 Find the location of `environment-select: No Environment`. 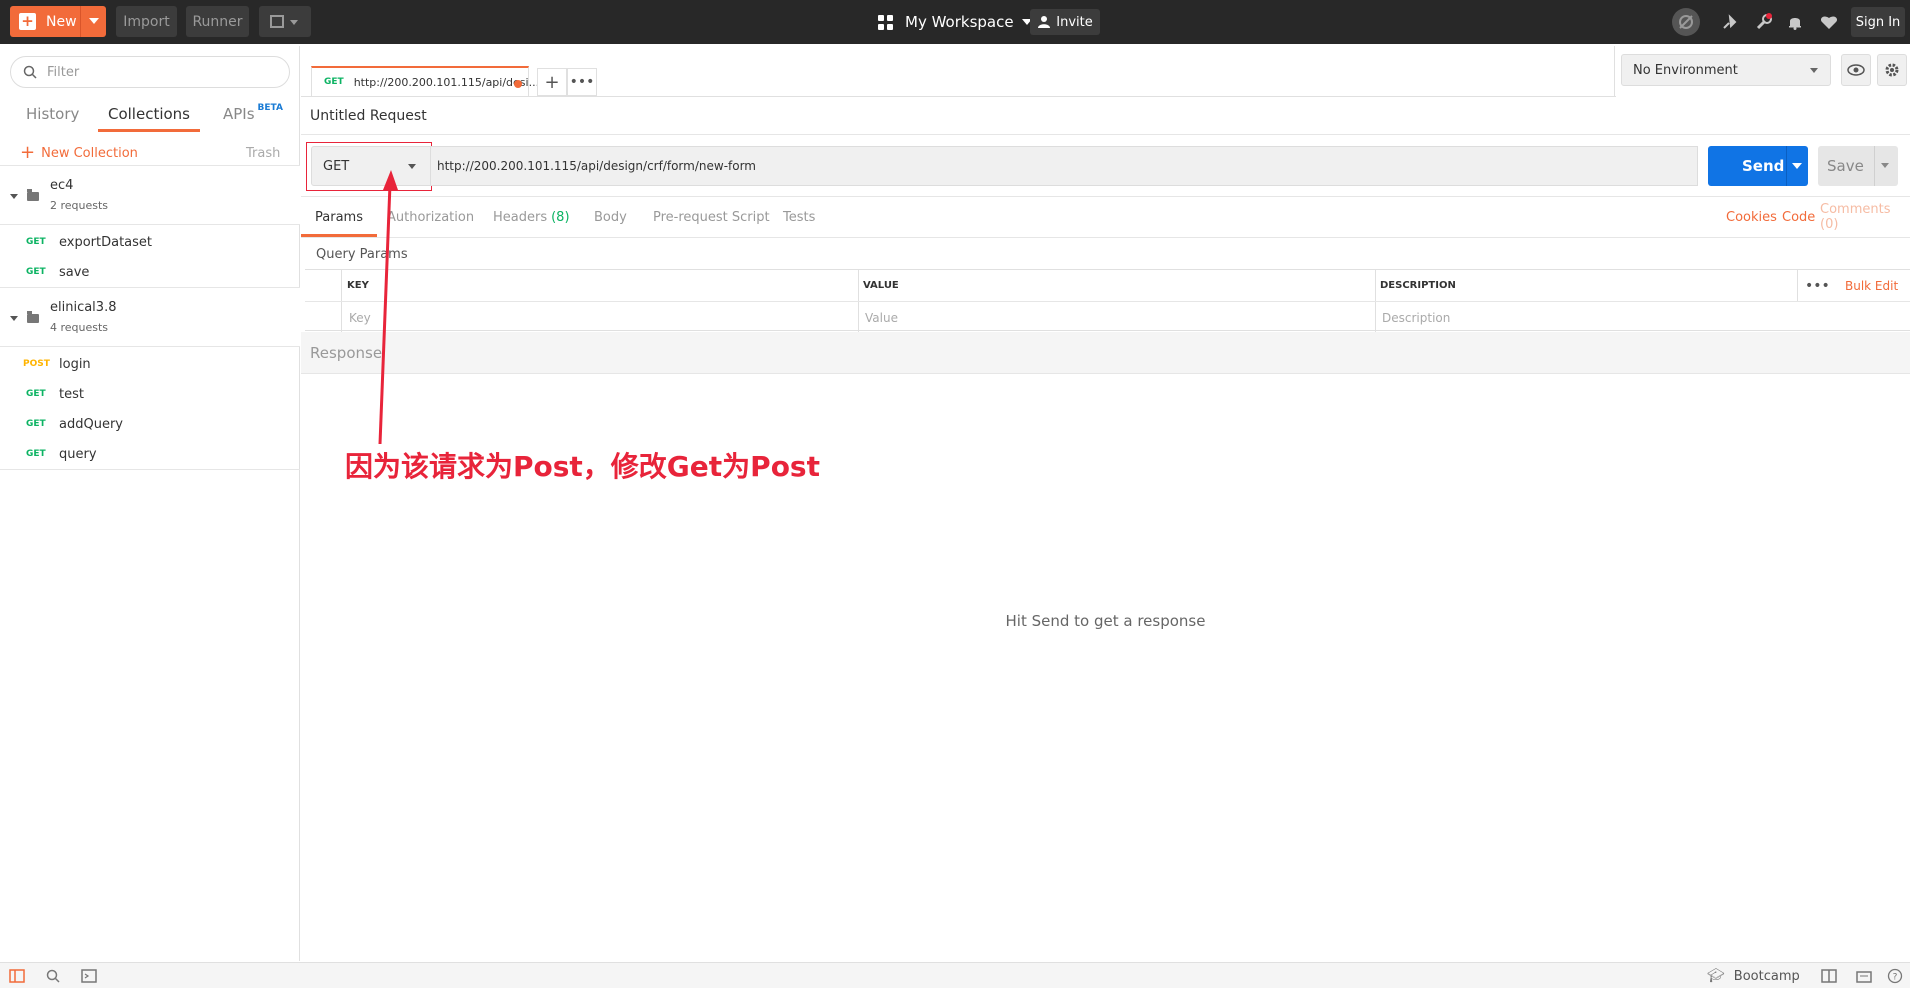

environment-select: No Environment is located at coordinates (1726, 70).